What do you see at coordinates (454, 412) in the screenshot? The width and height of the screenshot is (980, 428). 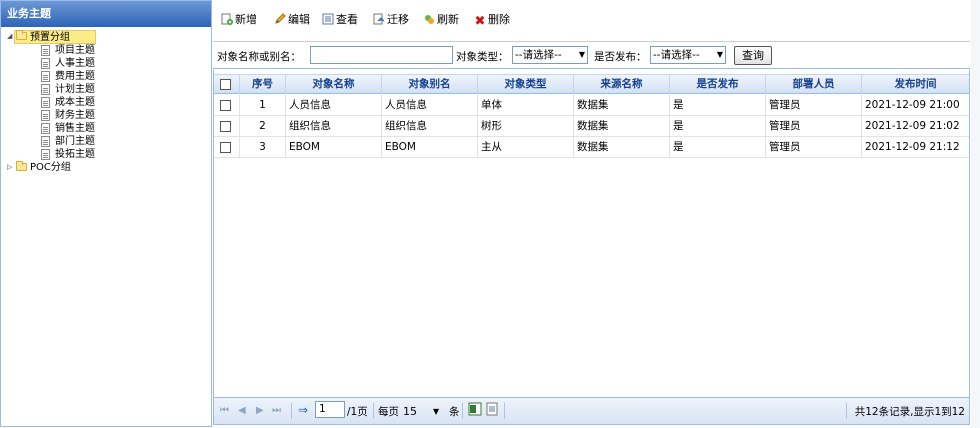 I see `per-page-unit: 条` at bounding box center [454, 412].